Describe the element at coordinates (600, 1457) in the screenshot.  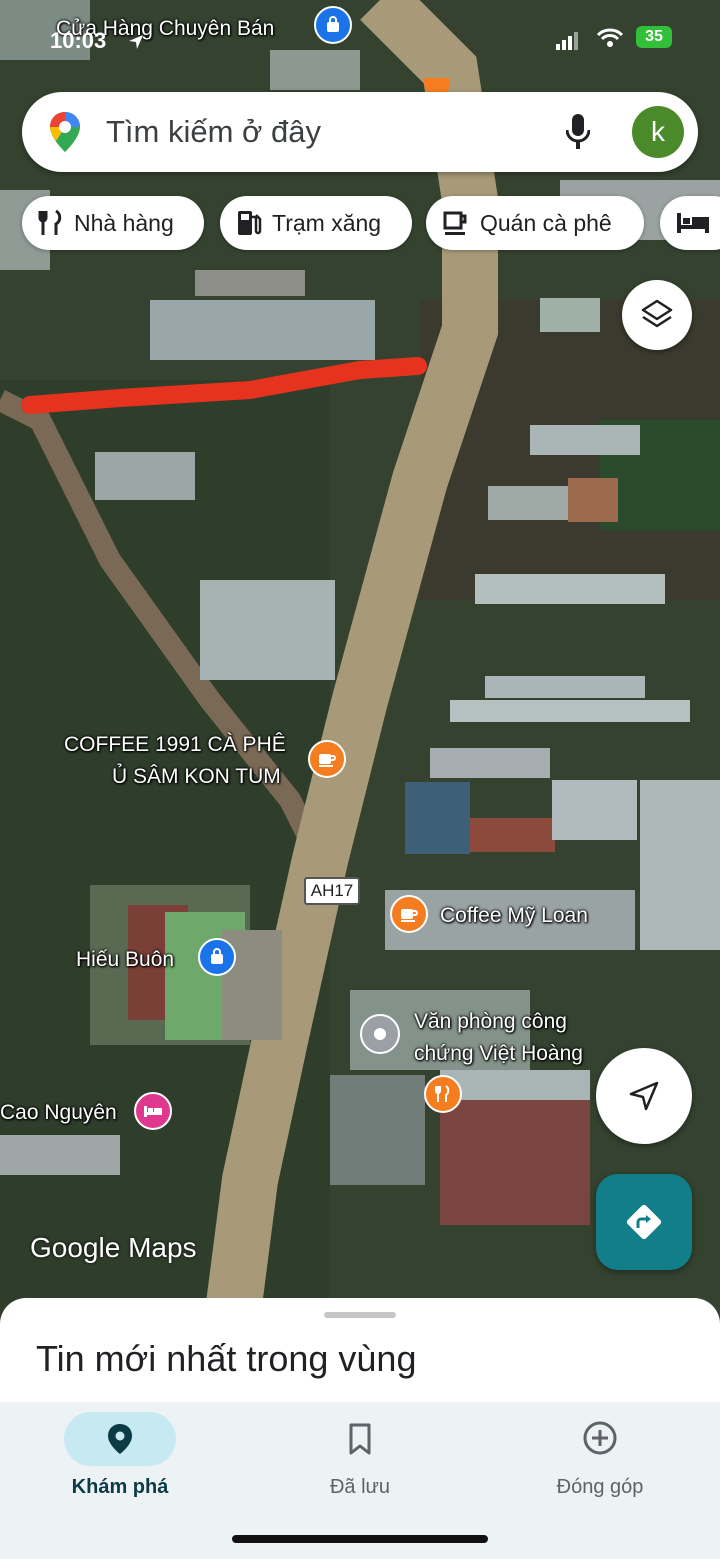
I see `nav-contribute: Đóng góp` at that location.